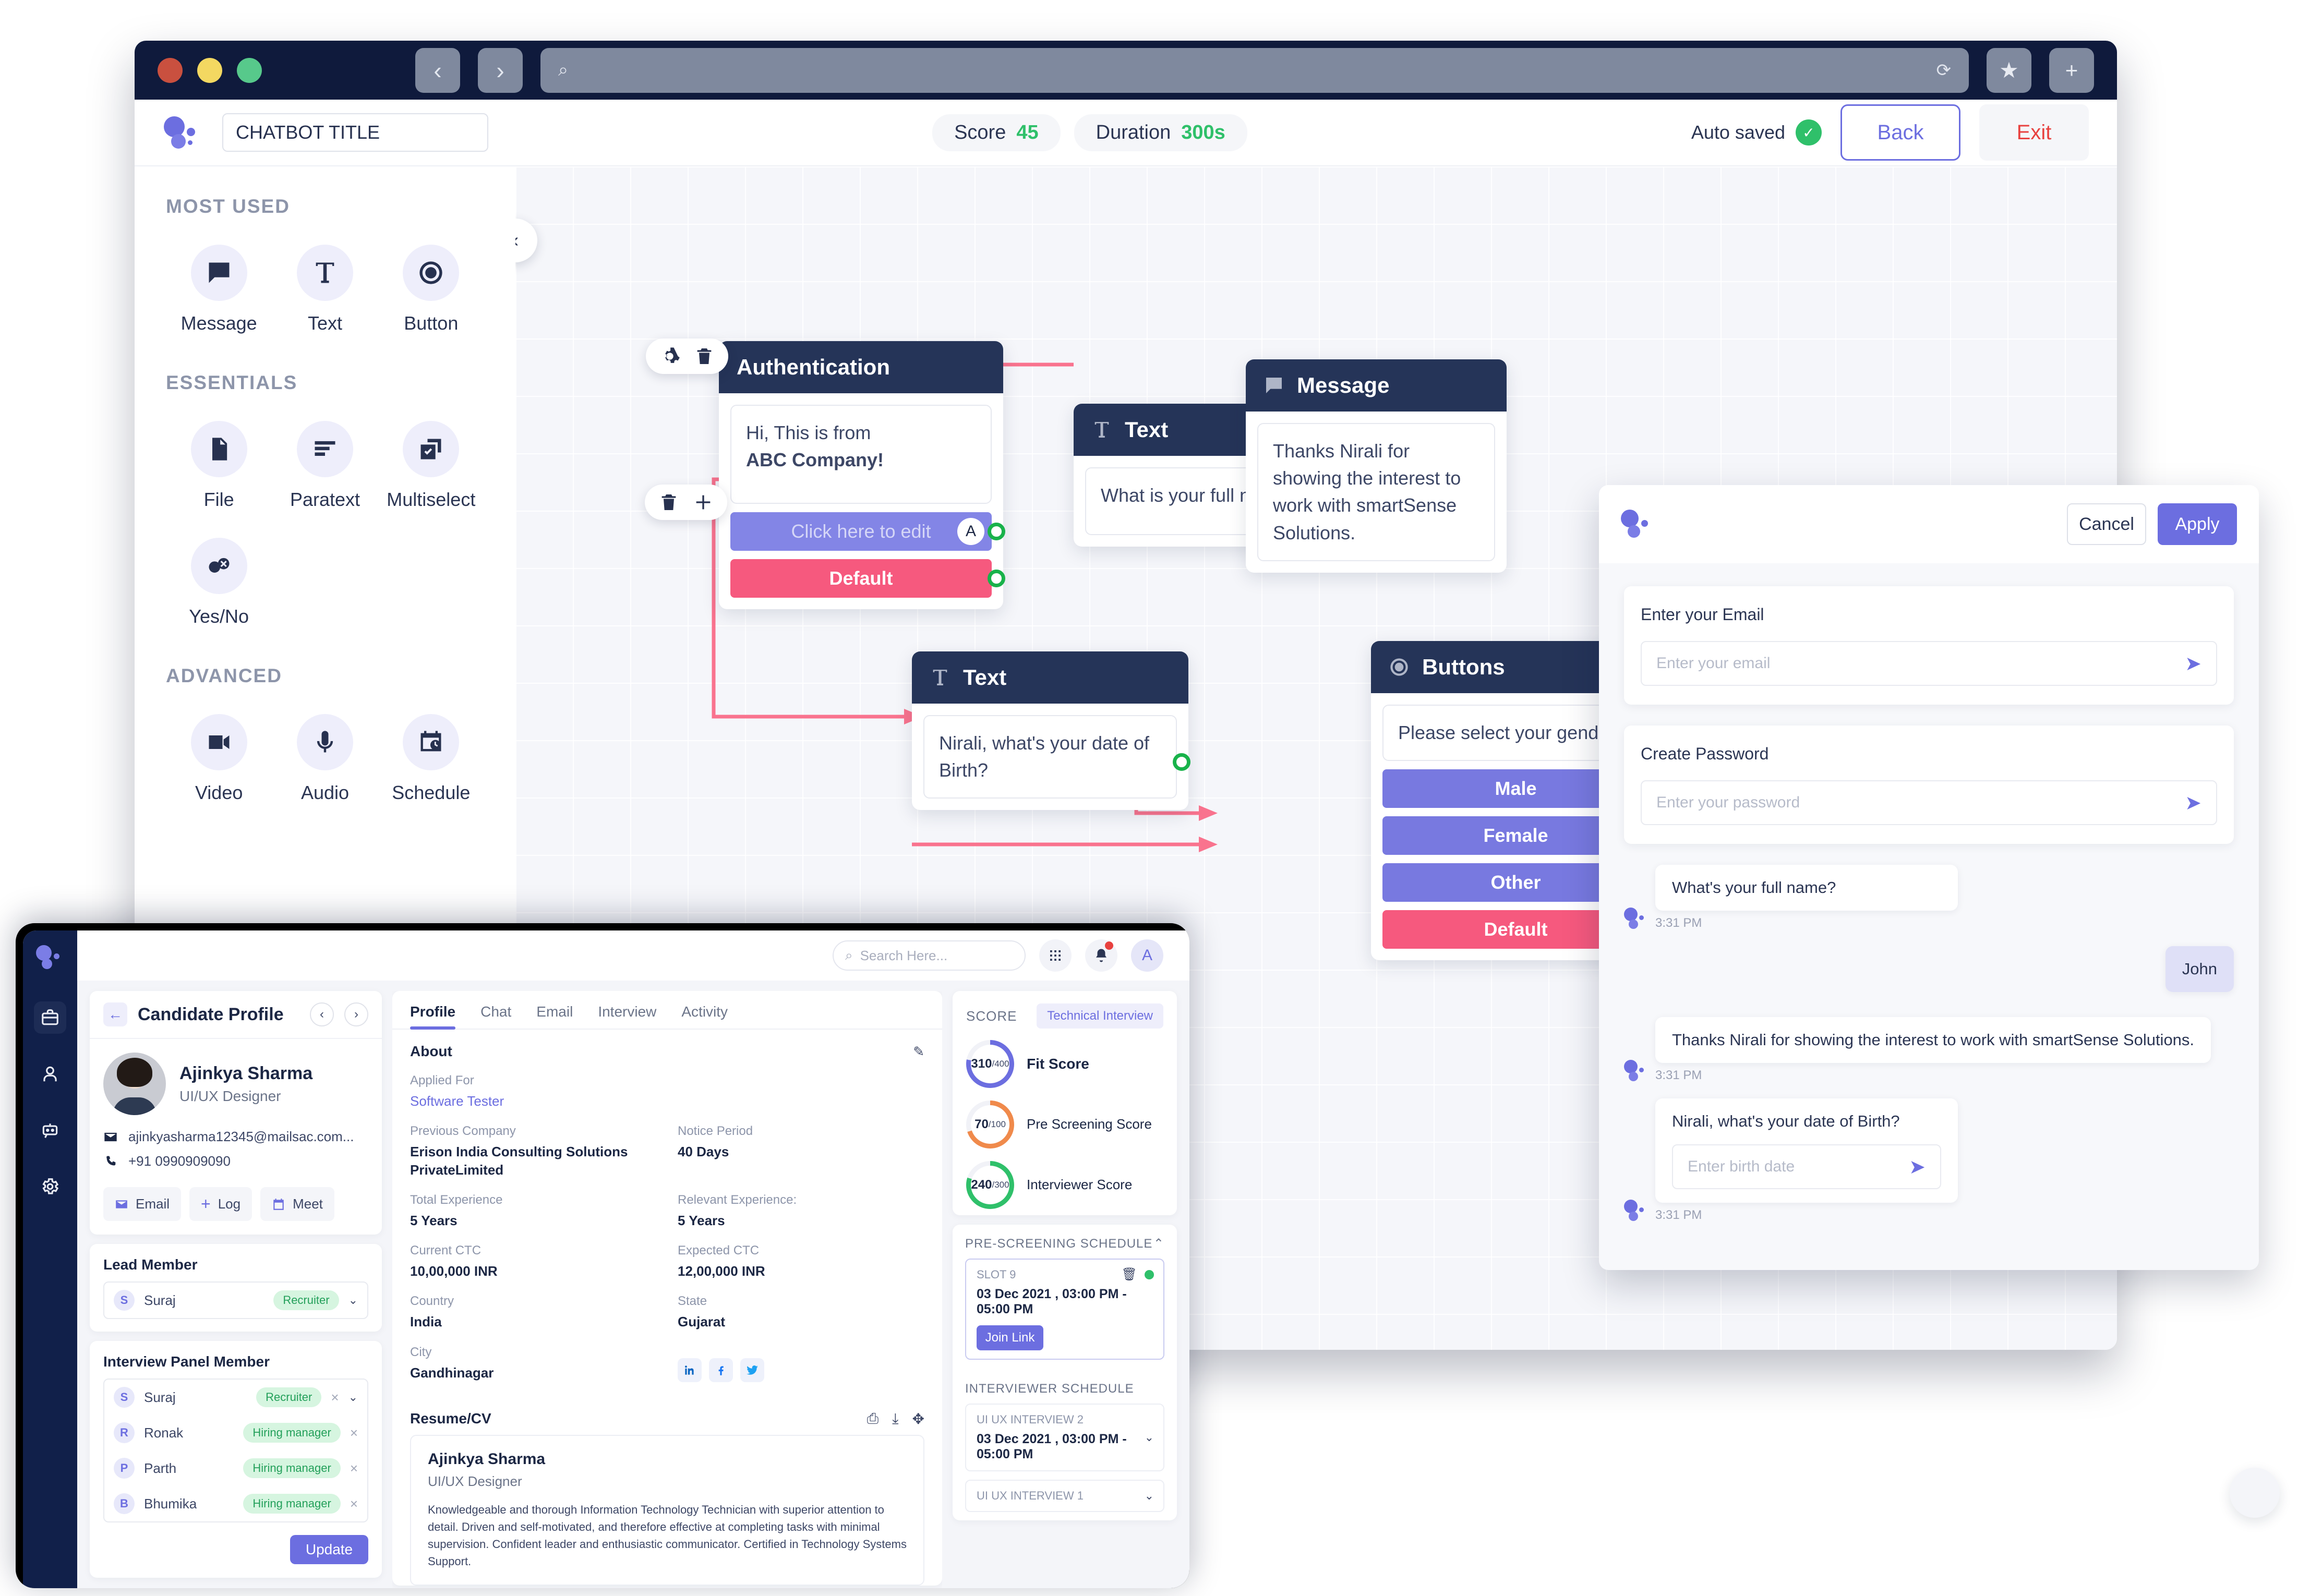  Describe the element at coordinates (329, 1549) in the screenshot. I see `update-button: Update` at that location.